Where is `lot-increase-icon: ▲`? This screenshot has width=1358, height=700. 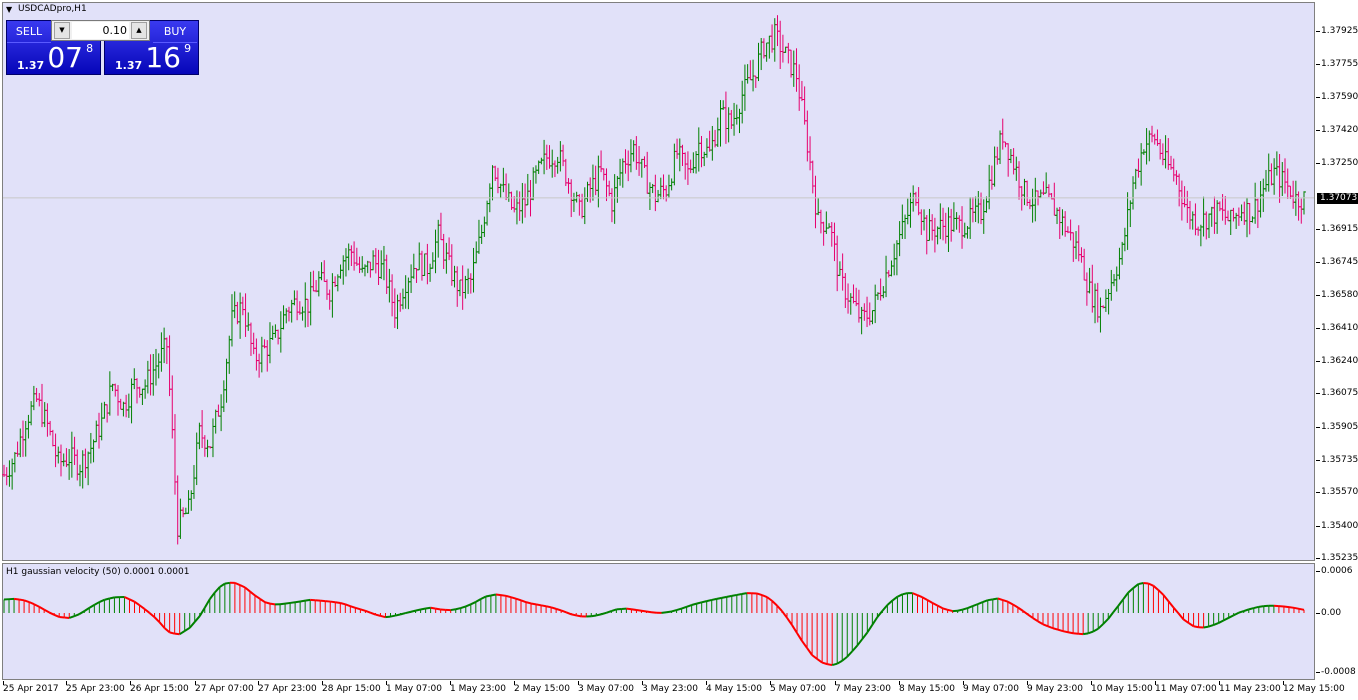
lot-increase-icon: ▲ is located at coordinates (139, 30).